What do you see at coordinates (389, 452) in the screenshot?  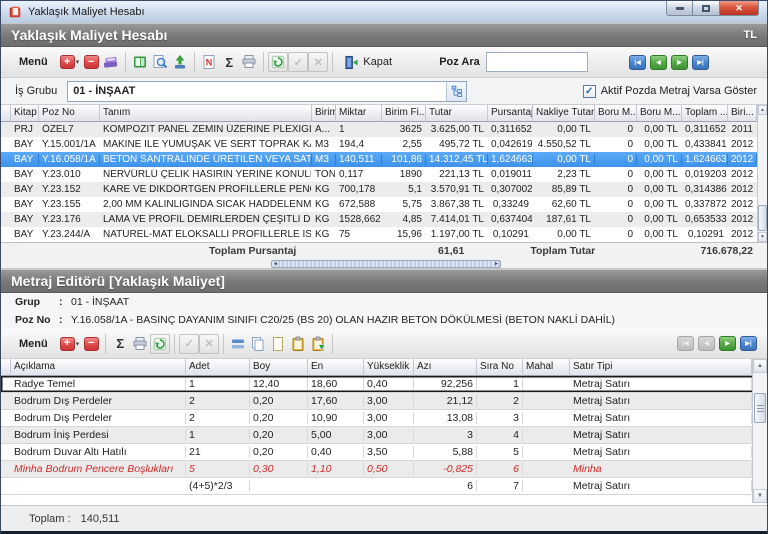 I see `cell-yukseklik: 3,50` at bounding box center [389, 452].